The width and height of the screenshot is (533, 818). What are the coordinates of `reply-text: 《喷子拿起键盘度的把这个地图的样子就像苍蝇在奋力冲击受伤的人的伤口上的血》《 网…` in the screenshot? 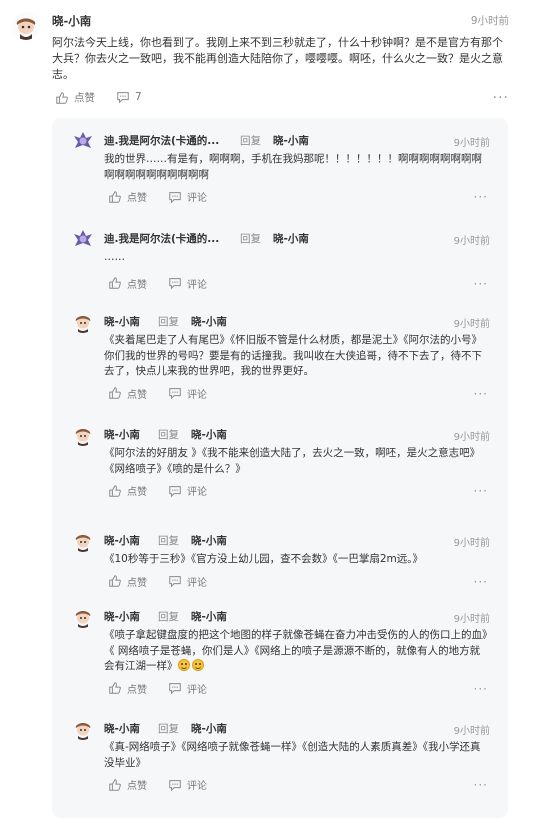 It's located at (297, 651).